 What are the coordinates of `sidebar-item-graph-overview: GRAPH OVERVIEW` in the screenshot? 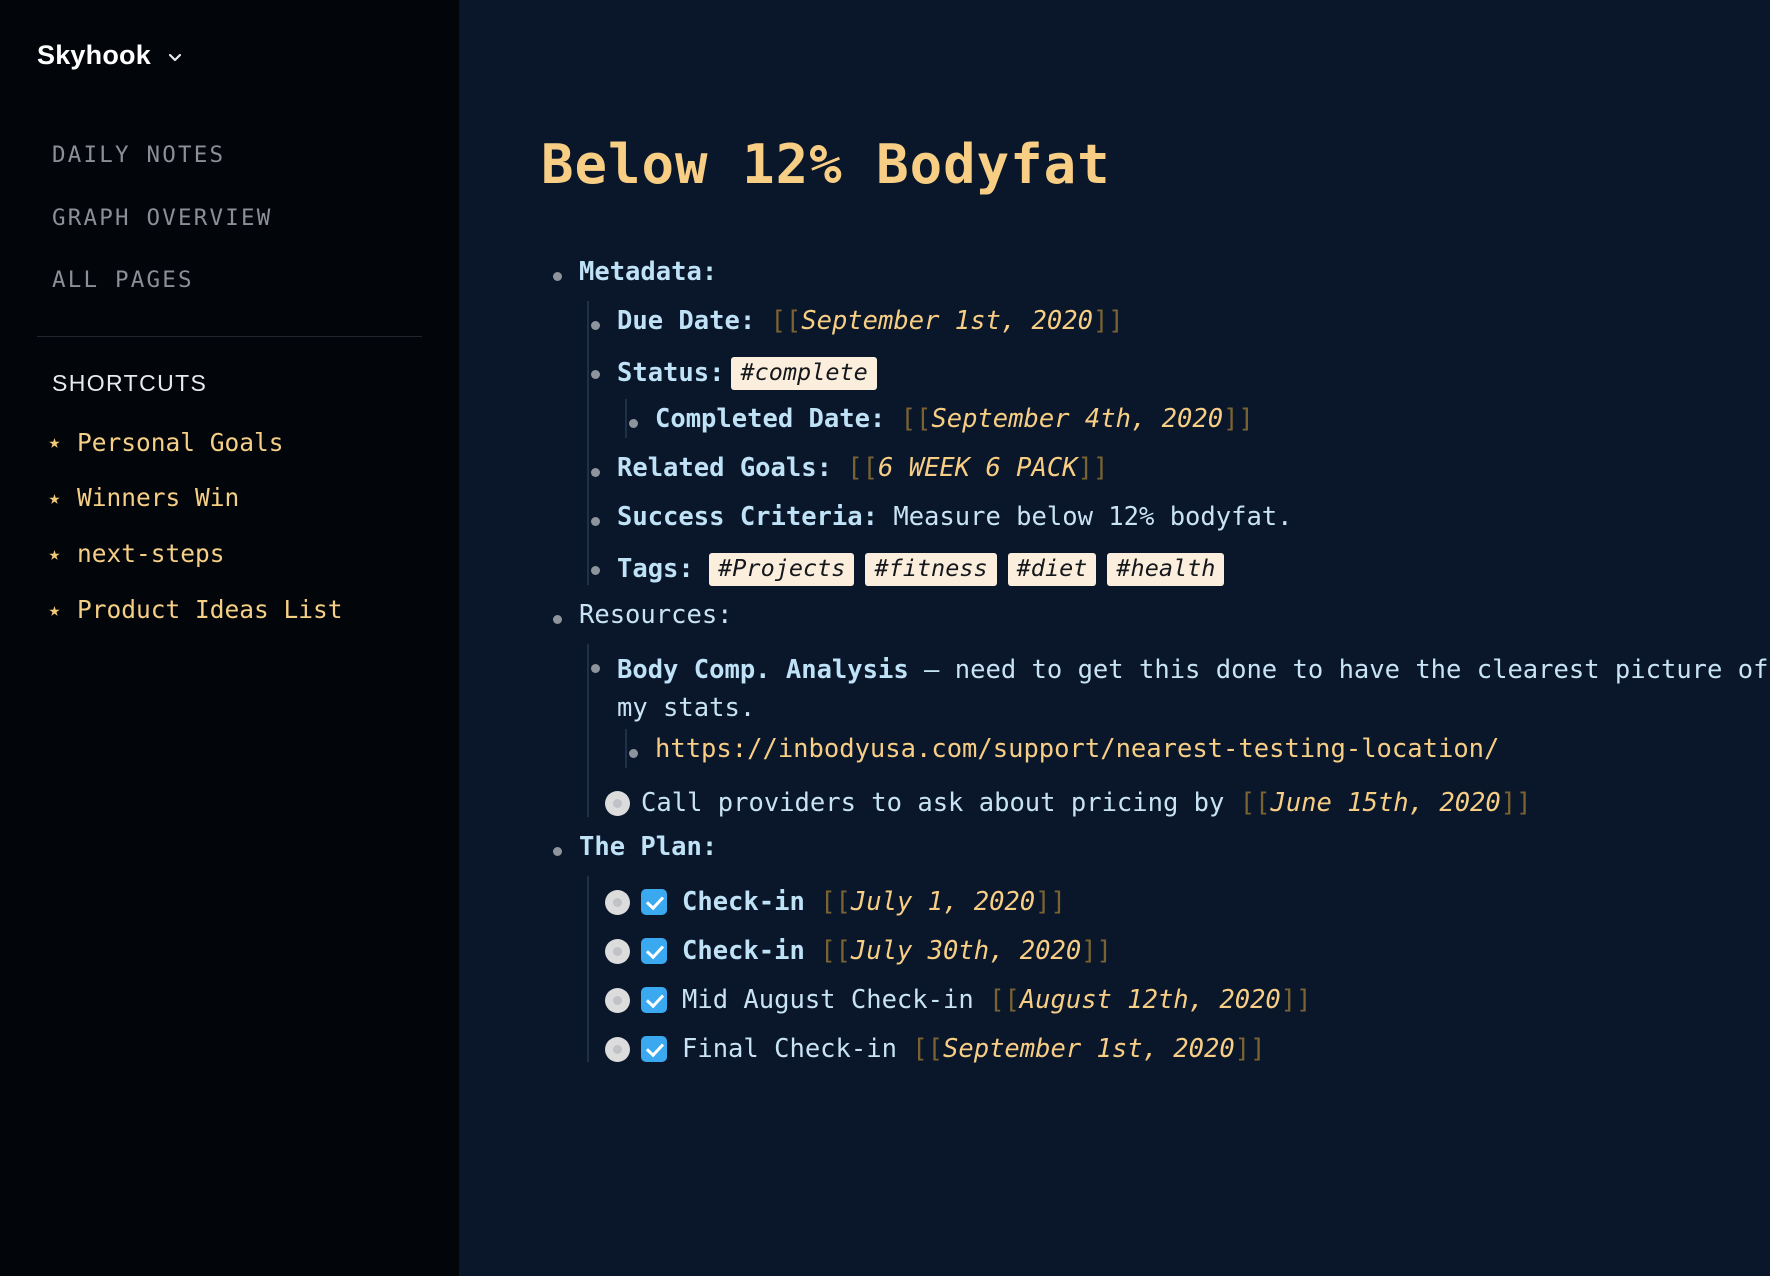 It's located at (162, 218).